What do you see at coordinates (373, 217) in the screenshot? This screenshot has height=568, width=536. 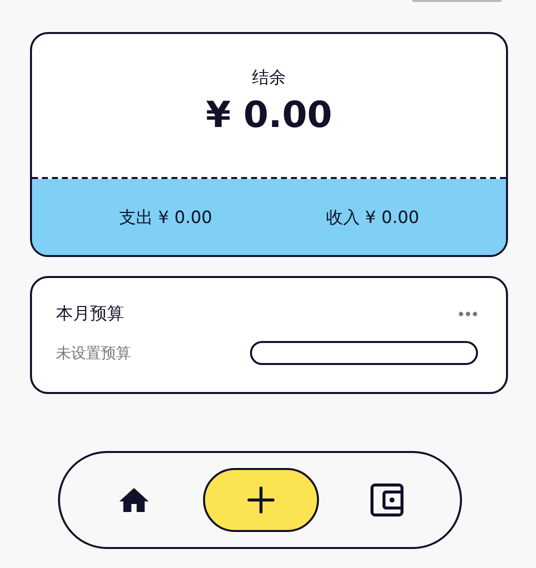 I see `income-total: 收入 ¥ 0.00` at bounding box center [373, 217].